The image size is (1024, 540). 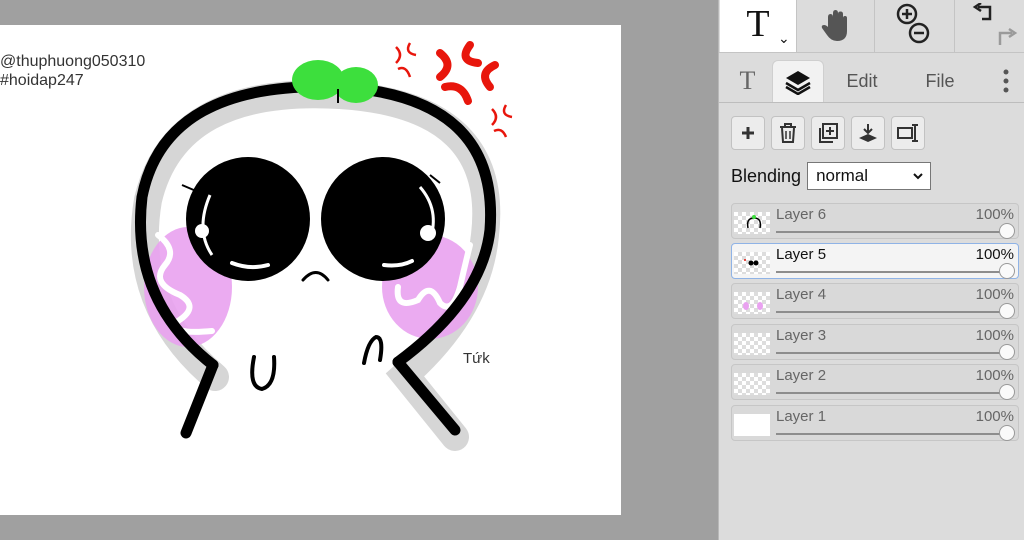 I want to click on layer-name: Layer 2, so click(x=801, y=375).